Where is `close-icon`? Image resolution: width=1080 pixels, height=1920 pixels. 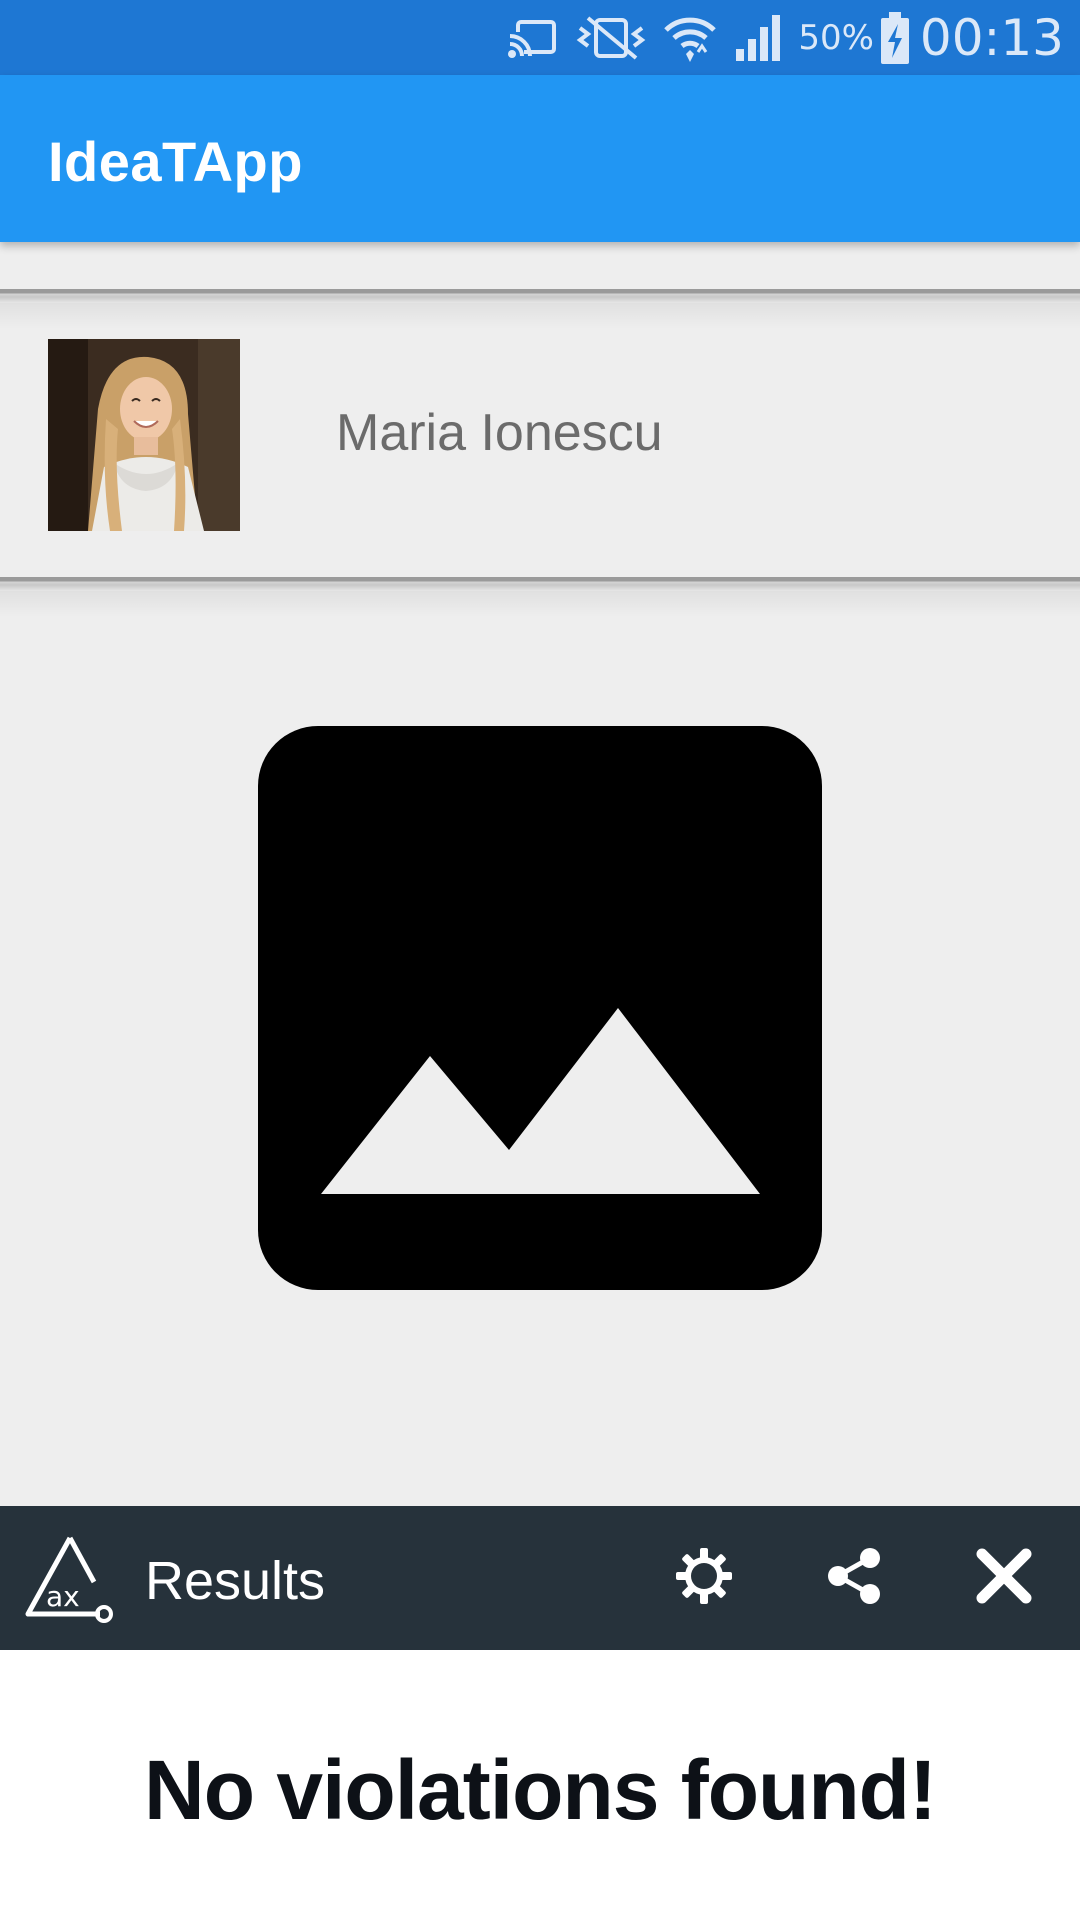 close-icon is located at coordinates (1004, 1578).